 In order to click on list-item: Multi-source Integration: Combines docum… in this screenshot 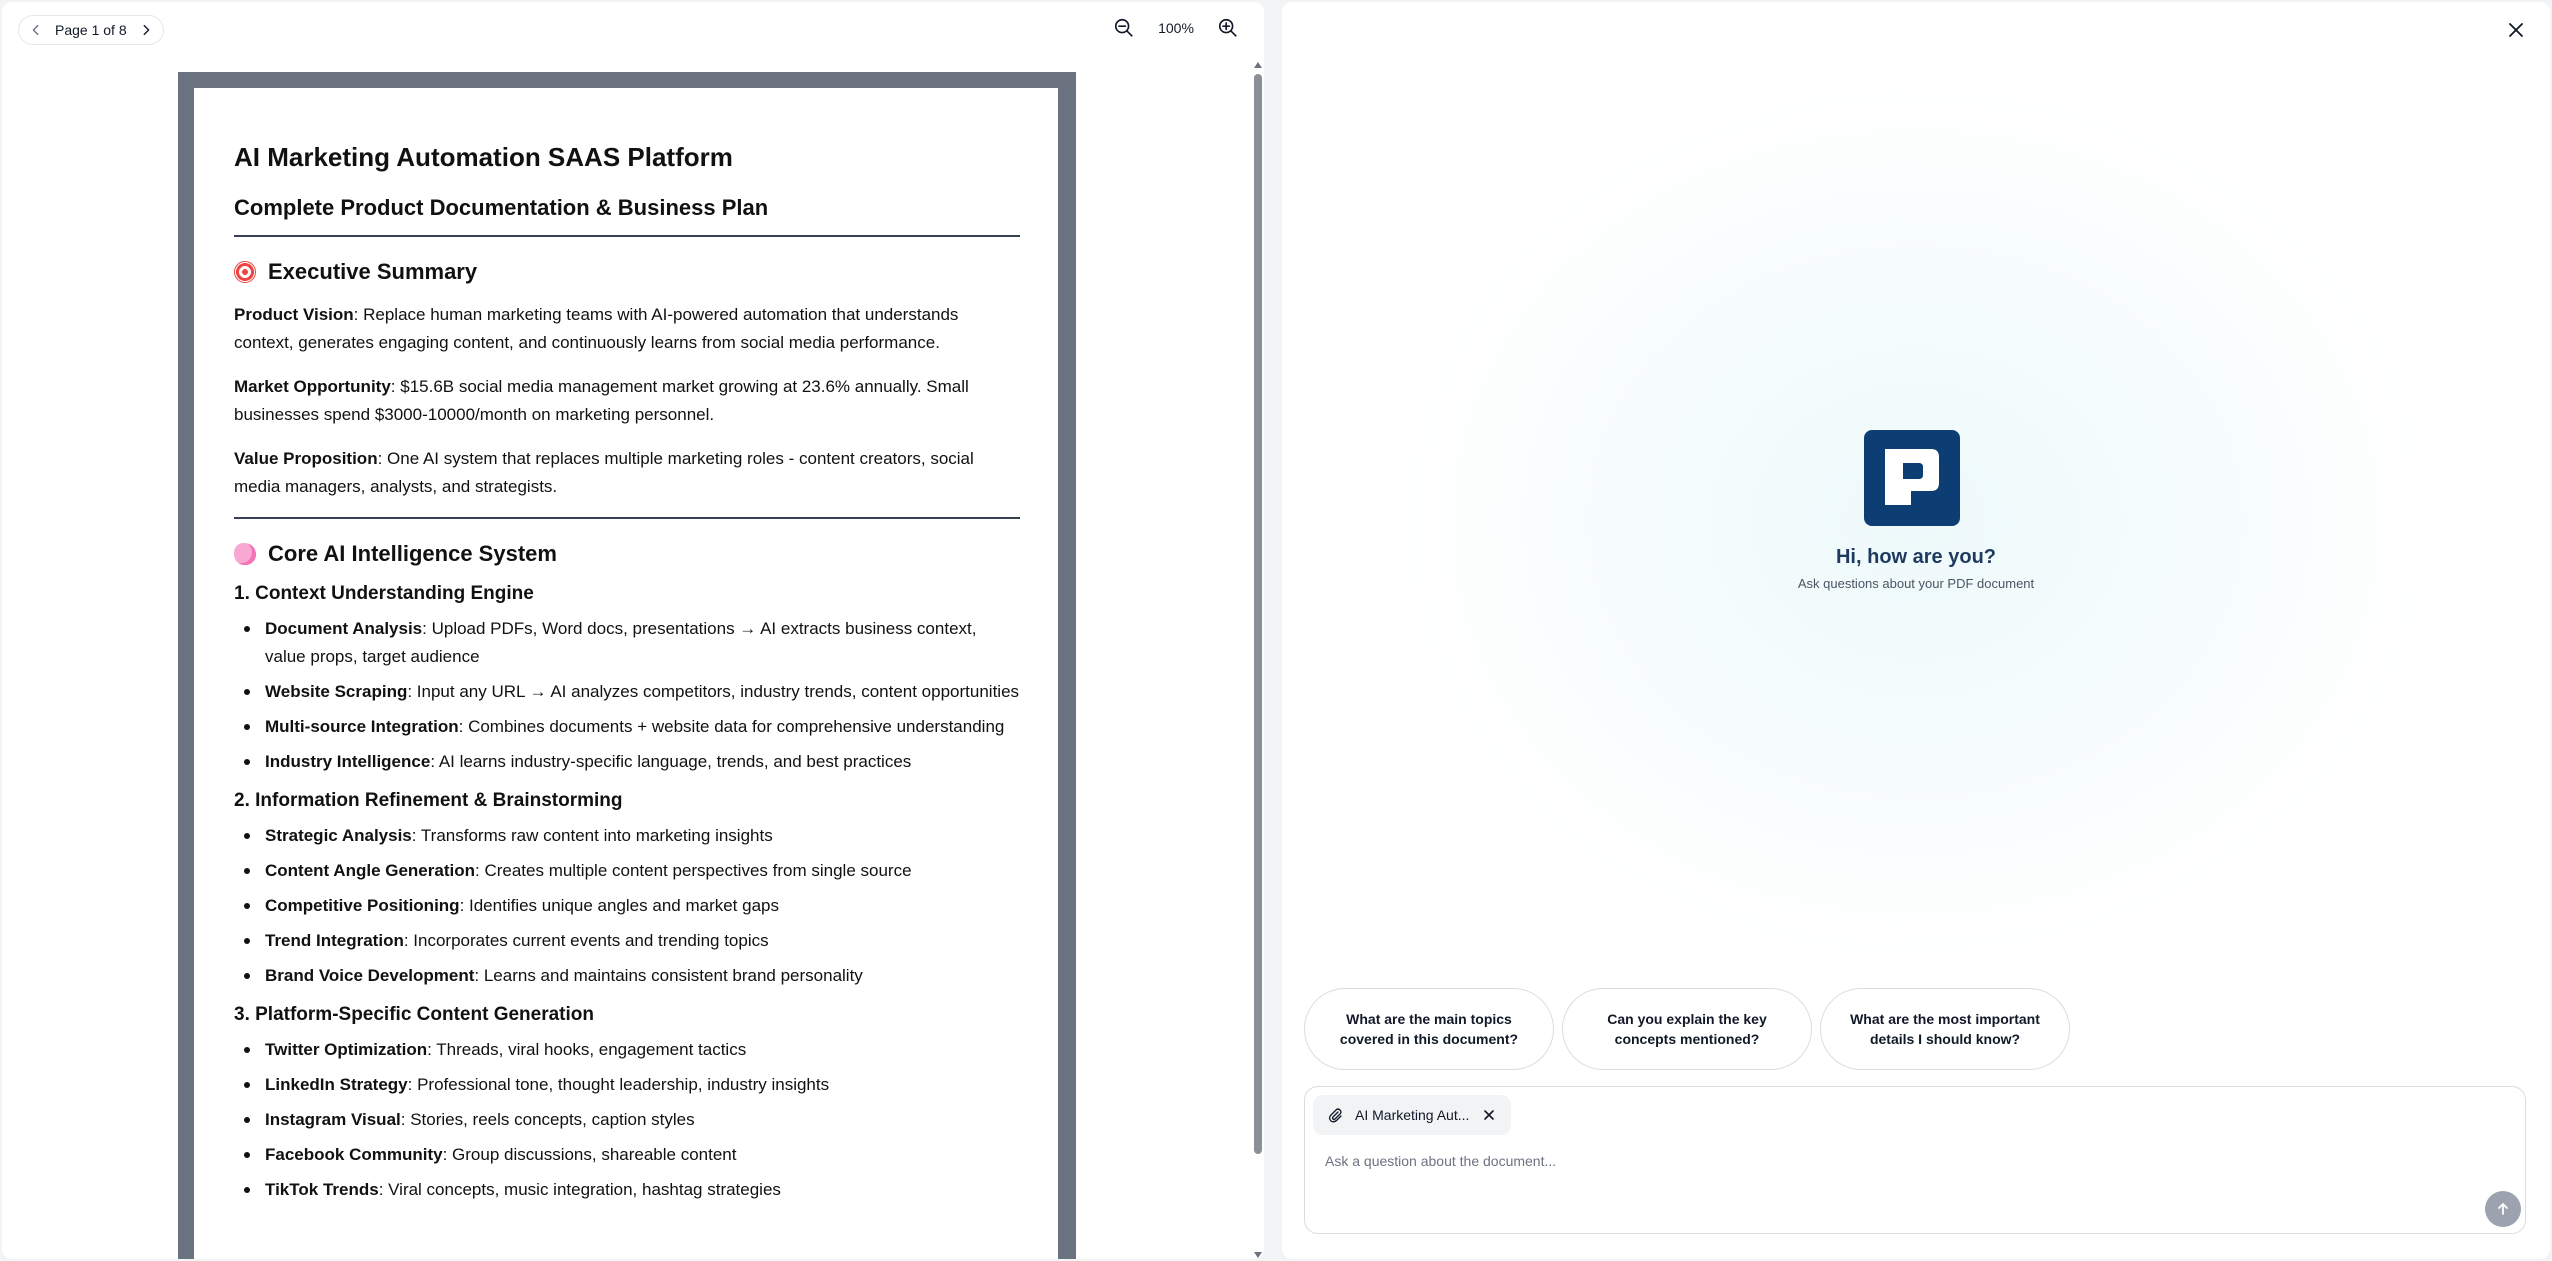, I will do `click(627, 727)`.